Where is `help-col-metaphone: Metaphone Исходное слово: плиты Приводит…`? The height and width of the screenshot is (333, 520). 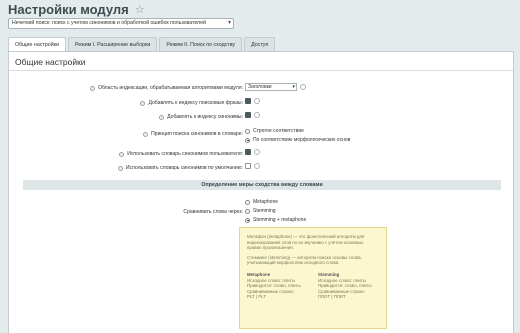
help-col-metaphone: Metaphone Исходное слово: плиты Приводит… is located at coordinates (277, 286).